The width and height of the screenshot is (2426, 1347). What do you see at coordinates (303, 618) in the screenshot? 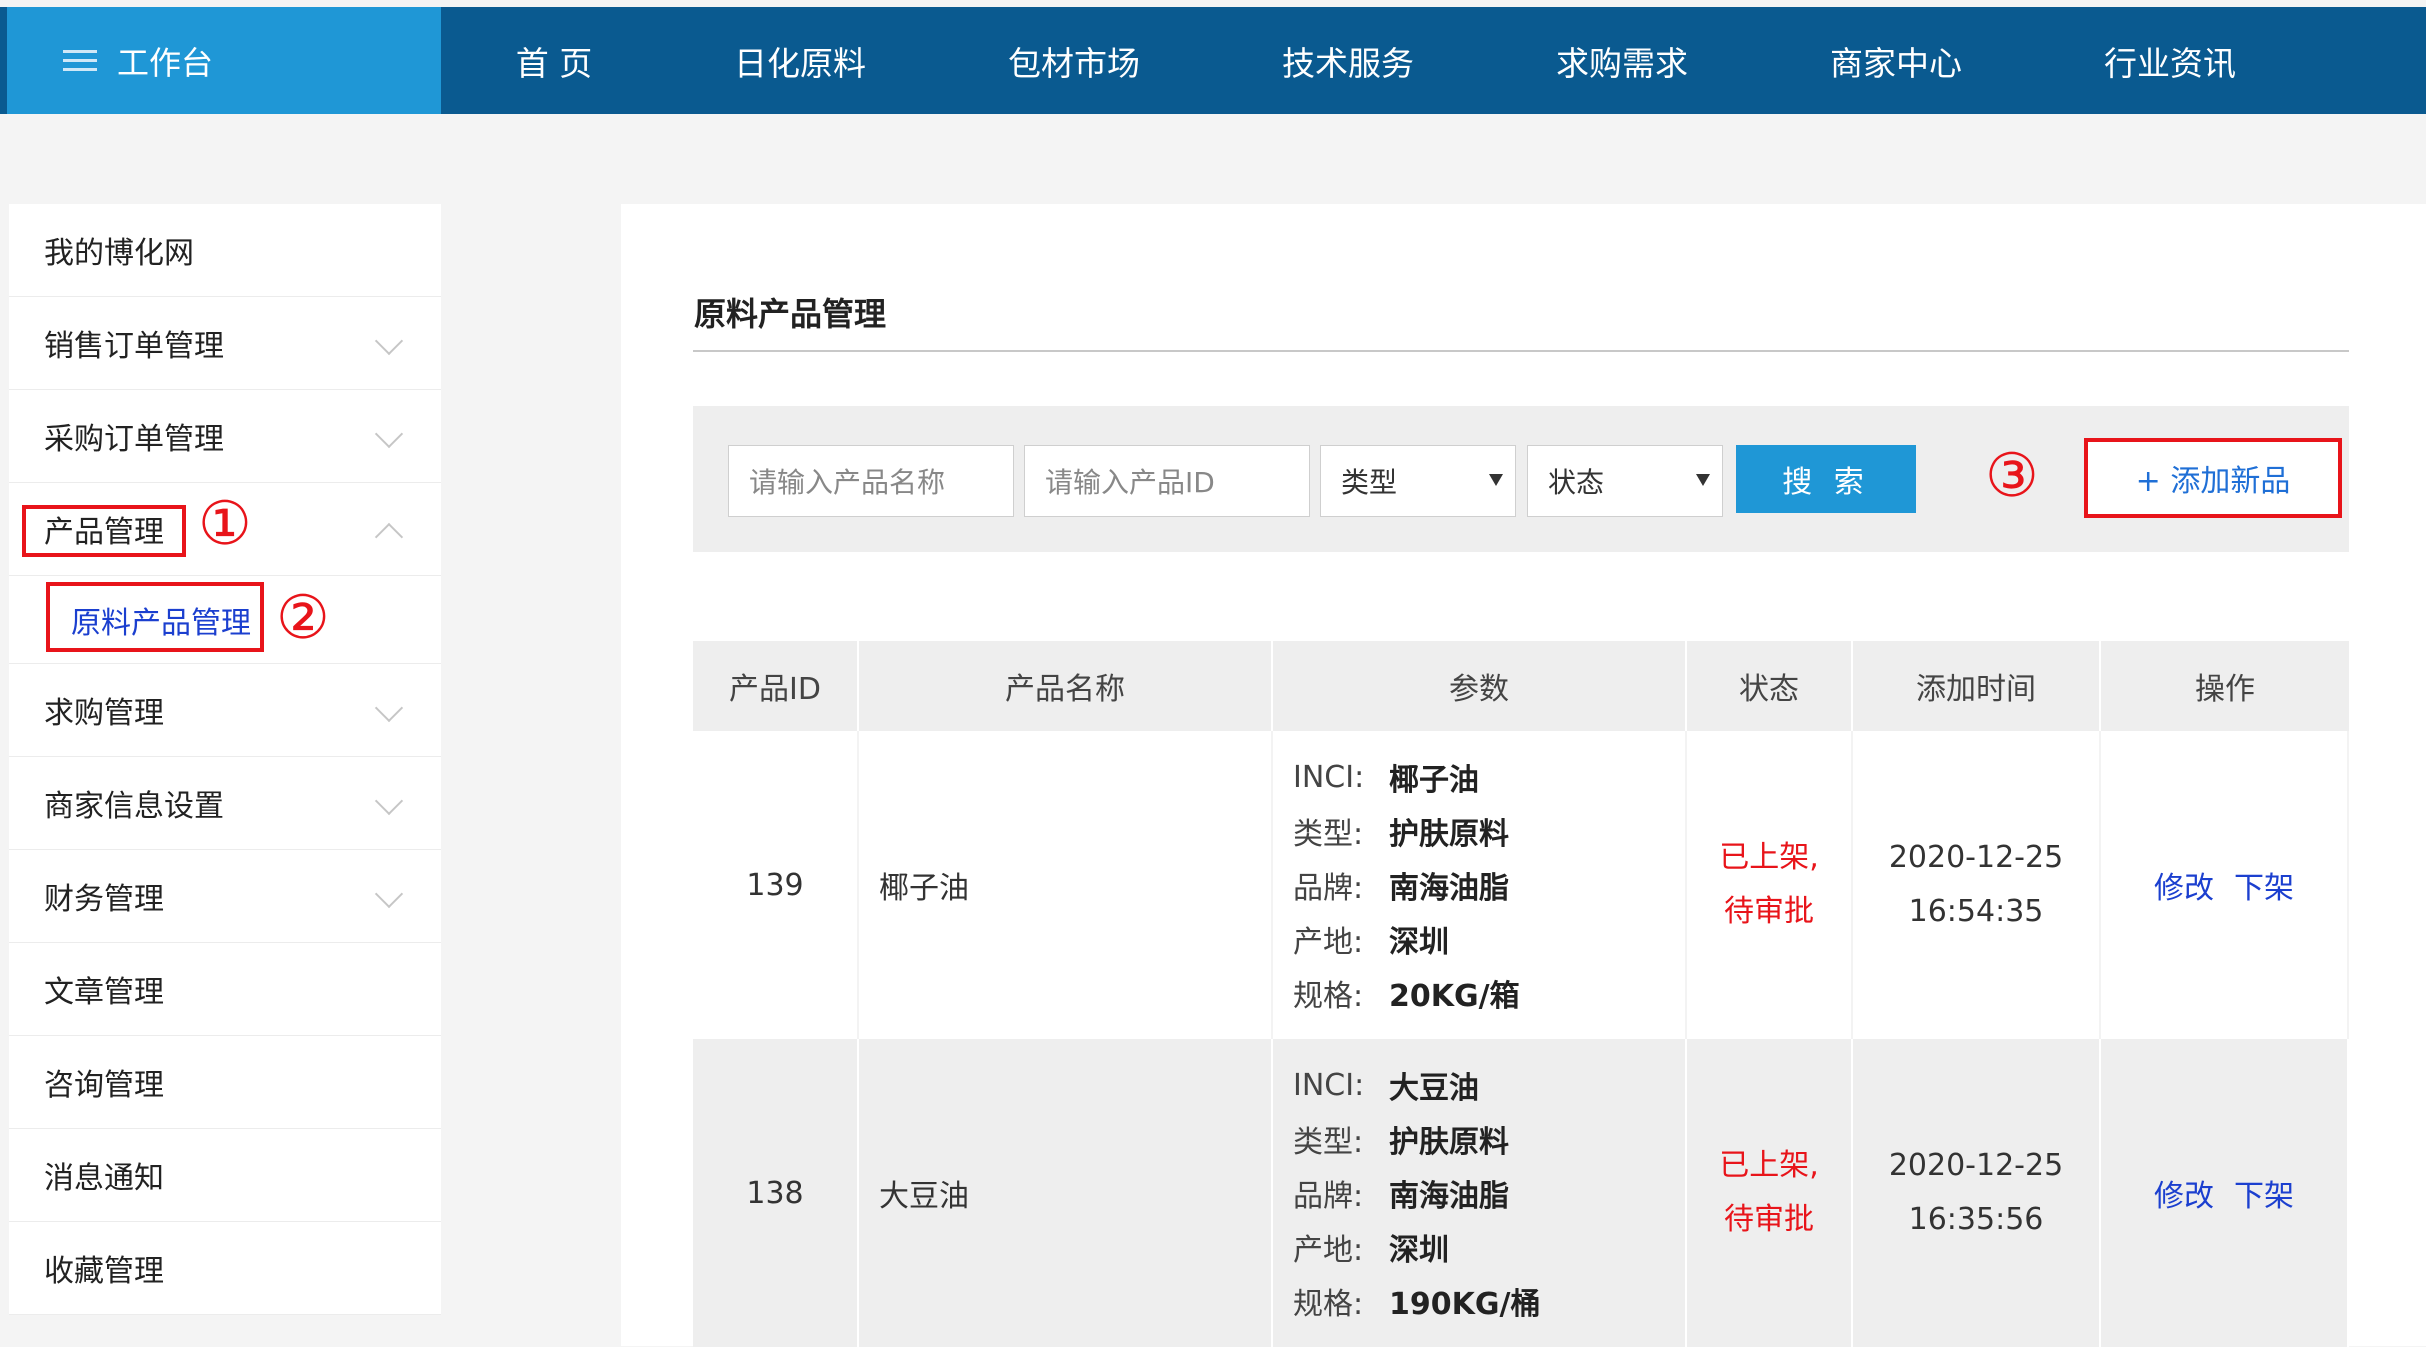
I see `annotation-number-2: ②` at bounding box center [303, 618].